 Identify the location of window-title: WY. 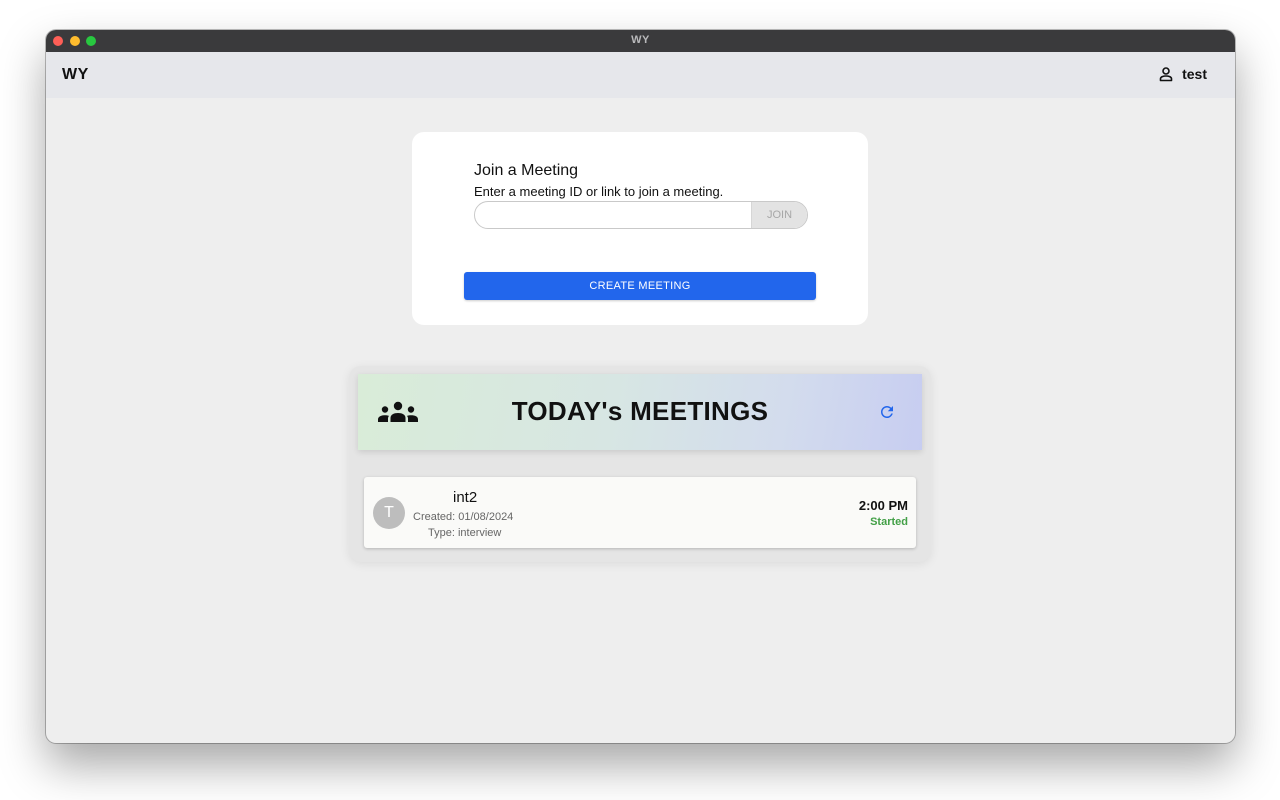
(640, 40).